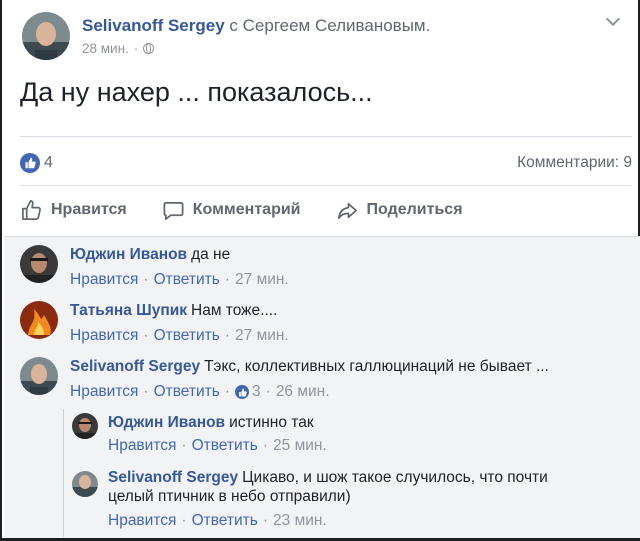  Describe the element at coordinates (89, 209) in the screenshot. I see `like-button-label: Нравится` at that location.